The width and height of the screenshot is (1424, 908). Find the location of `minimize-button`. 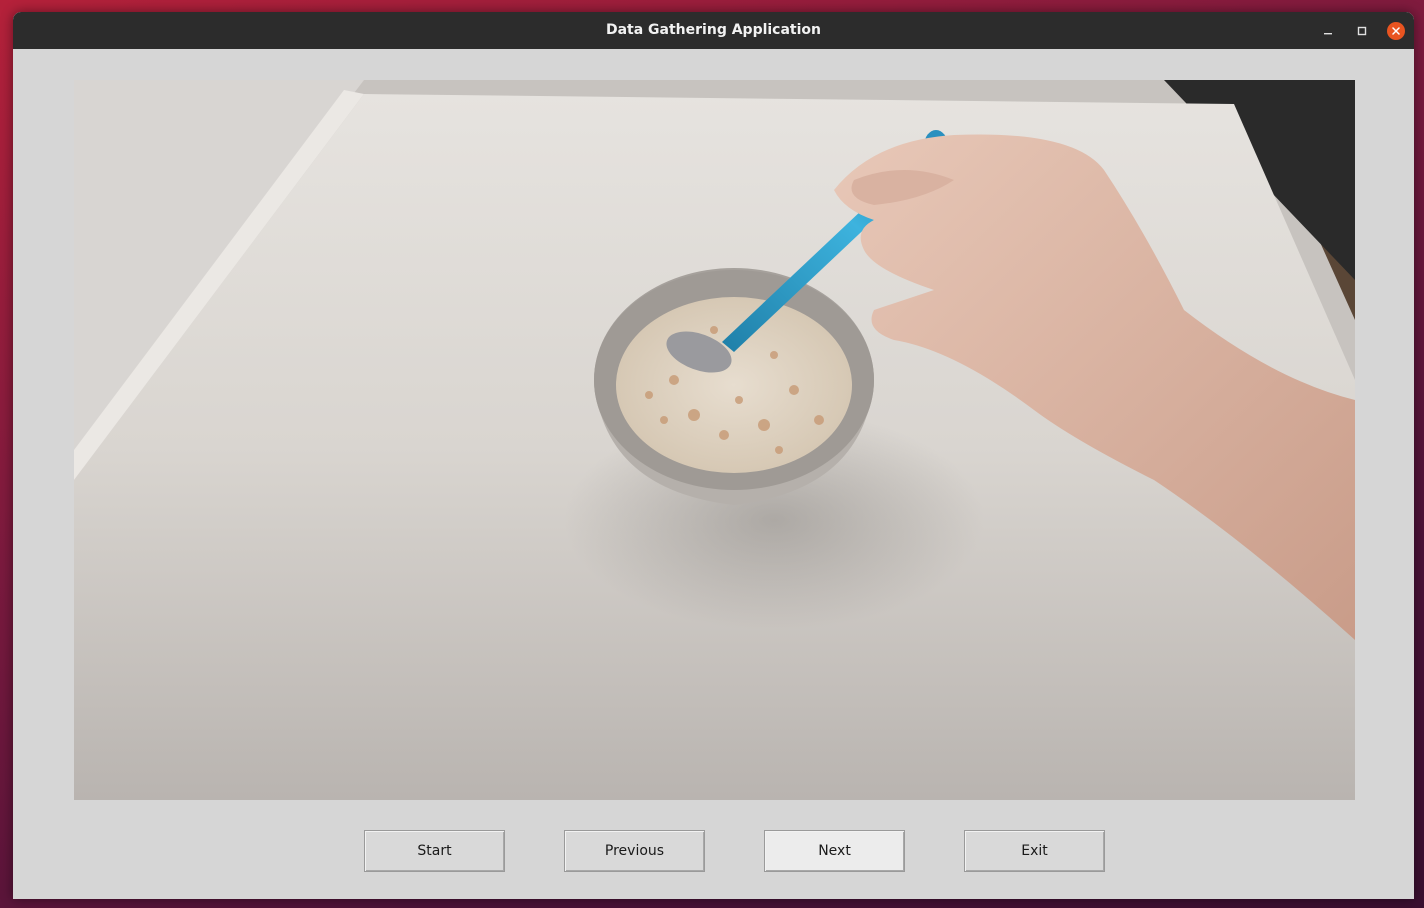

minimize-button is located at coordinates (1328, 31).